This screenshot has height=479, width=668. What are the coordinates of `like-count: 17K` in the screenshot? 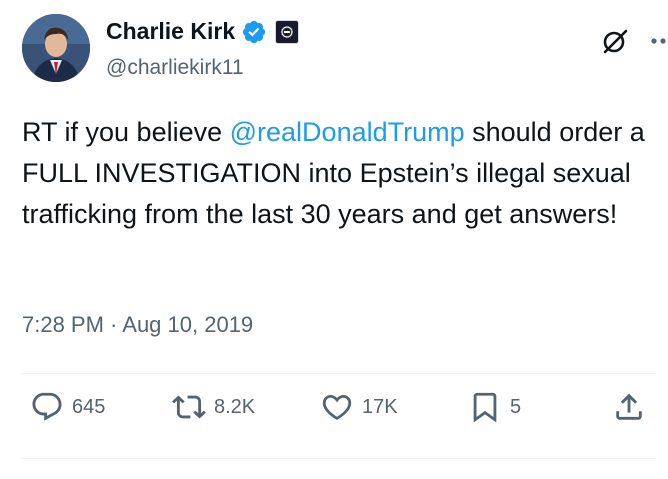 It's located at (380, 406).